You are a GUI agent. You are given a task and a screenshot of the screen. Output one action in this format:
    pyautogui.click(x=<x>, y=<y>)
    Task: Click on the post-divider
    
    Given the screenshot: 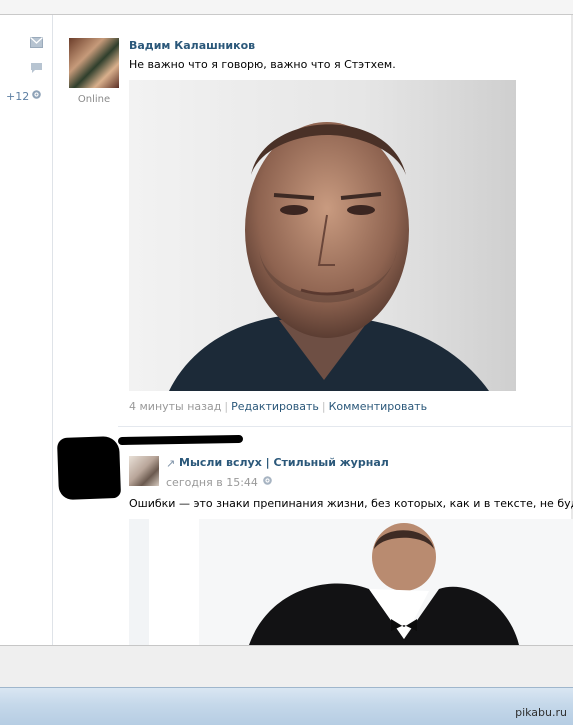 What is the action you would take?
    pyautogui.click(x=345, y=426)
    